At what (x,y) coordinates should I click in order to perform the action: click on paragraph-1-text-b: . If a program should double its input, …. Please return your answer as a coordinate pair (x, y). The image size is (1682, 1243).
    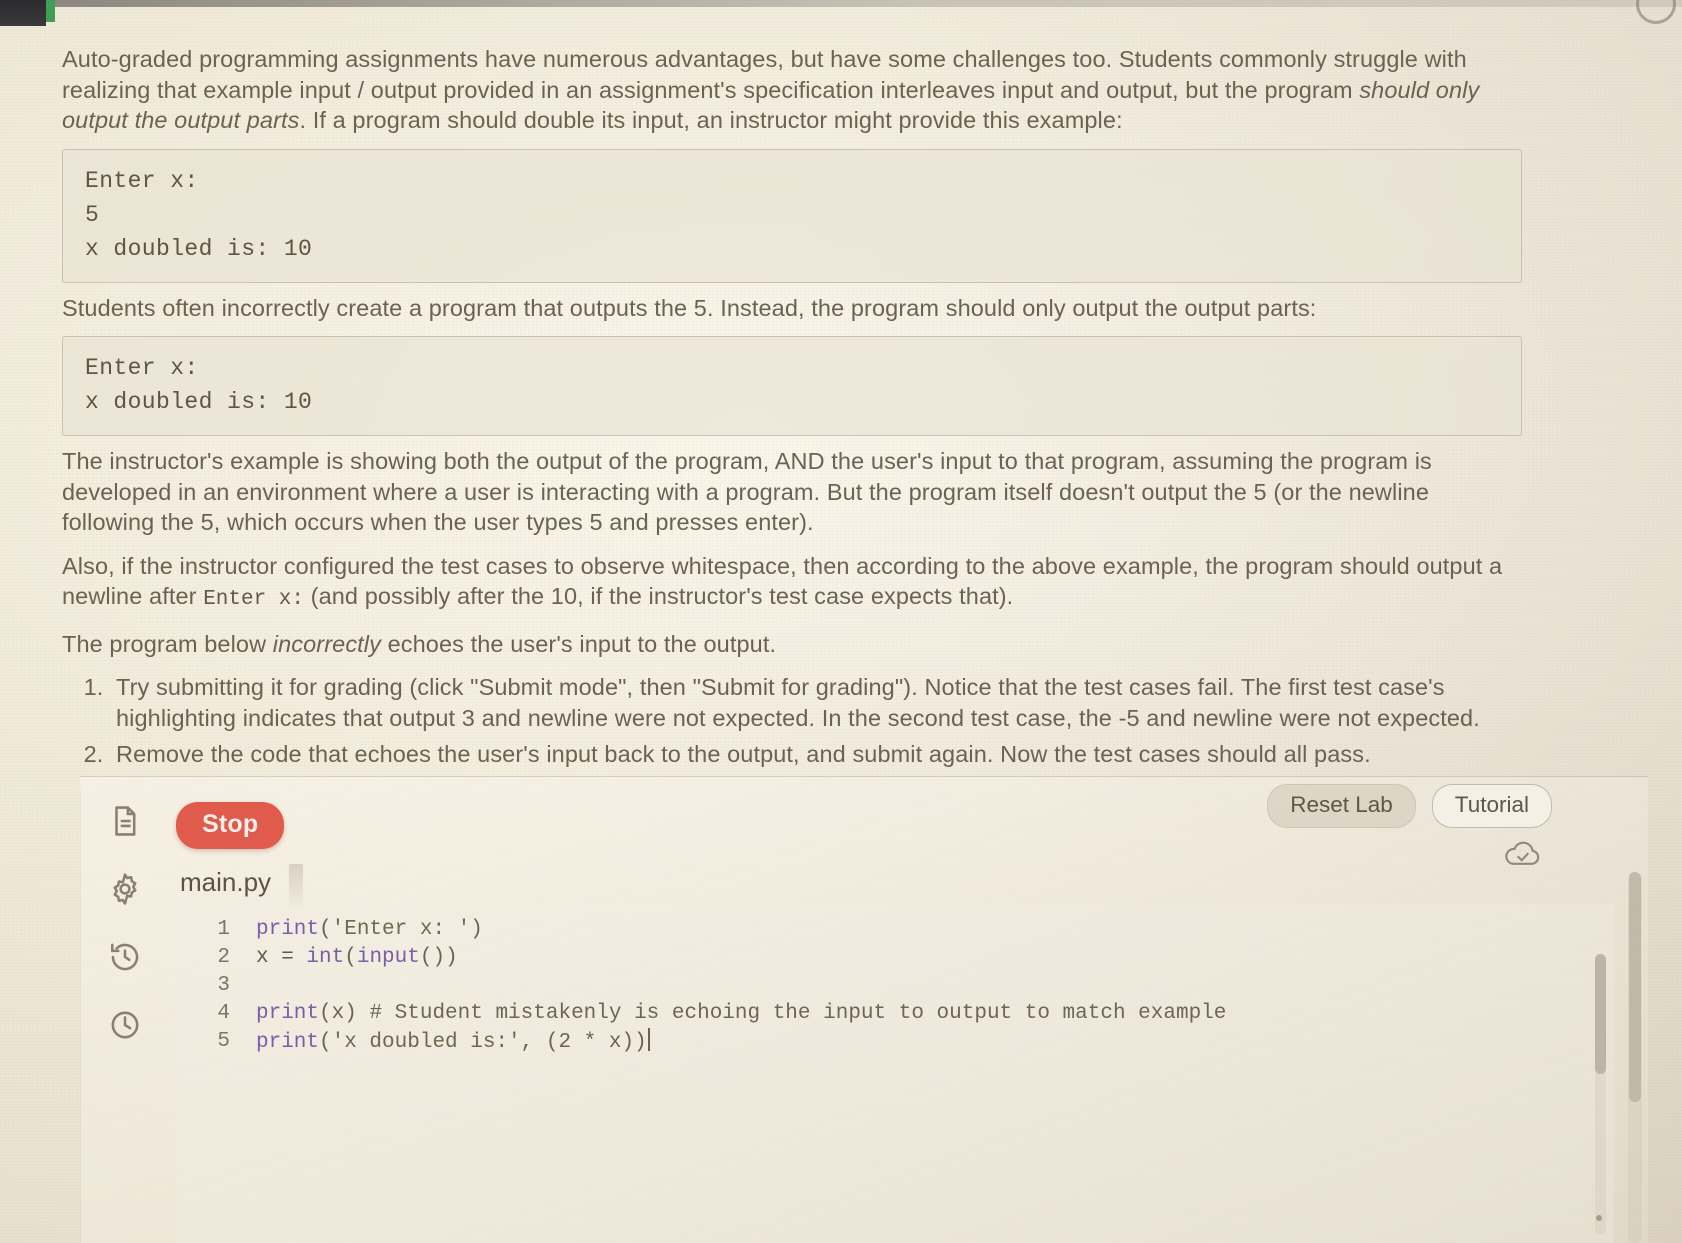
    Looking at the image, I should click on (711, 120).